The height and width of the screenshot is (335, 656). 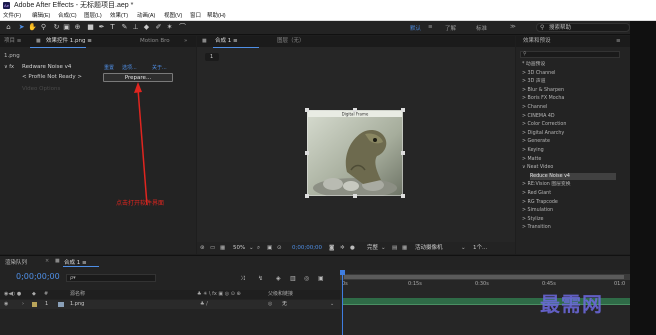 What do you see at coordinates (38, 276) in the screenshot?
I see `timeline-current-time: 0;00;00;00` at bounding box center [38, 276].